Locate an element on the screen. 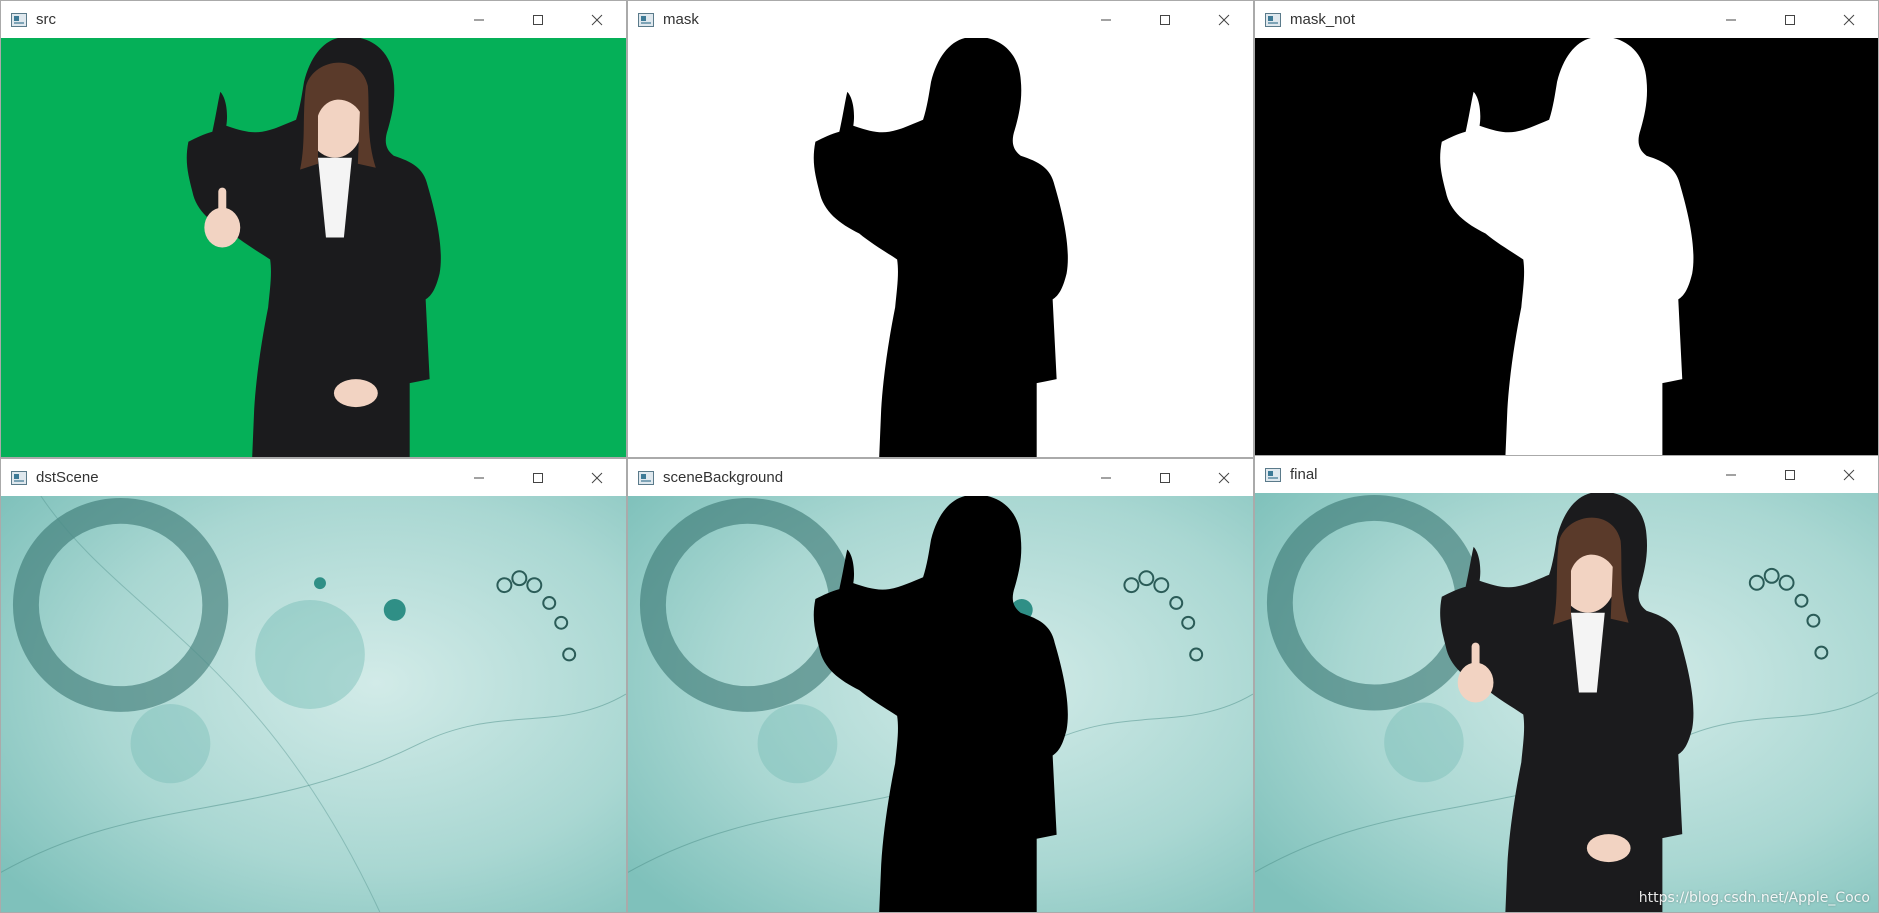 The width and height of the screenshot is (1879, 913). titlebar: src is located at coordinates (313, 19).